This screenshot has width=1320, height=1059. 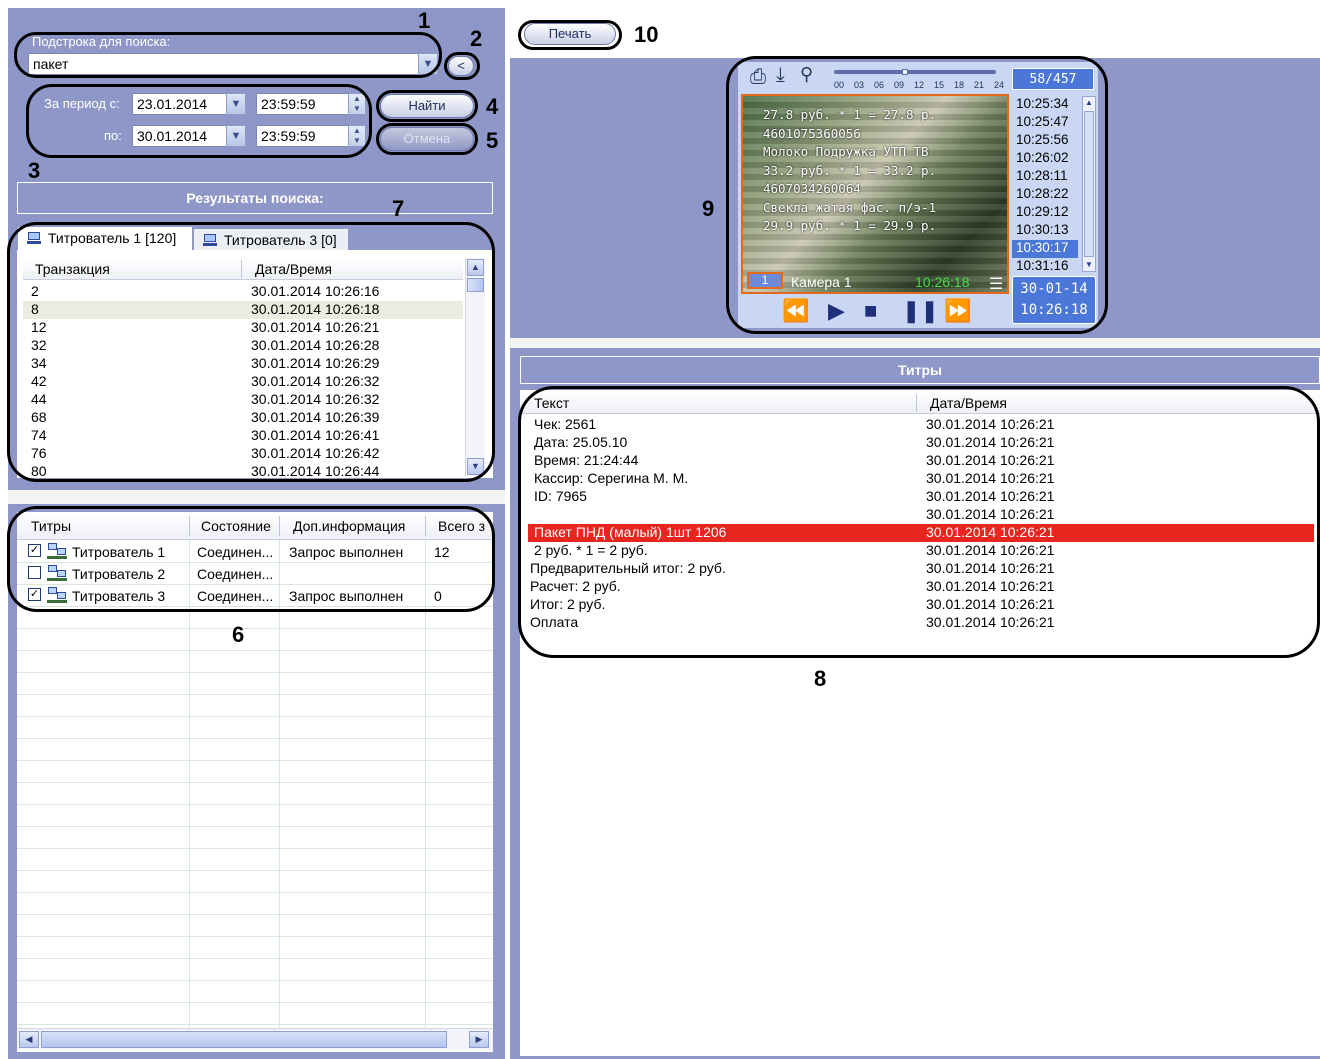 What do you see at coordinates (236, 104) in the screenshot?
I see `from-date-dropdown-icon: ▼` at bounding box center [236, 104].